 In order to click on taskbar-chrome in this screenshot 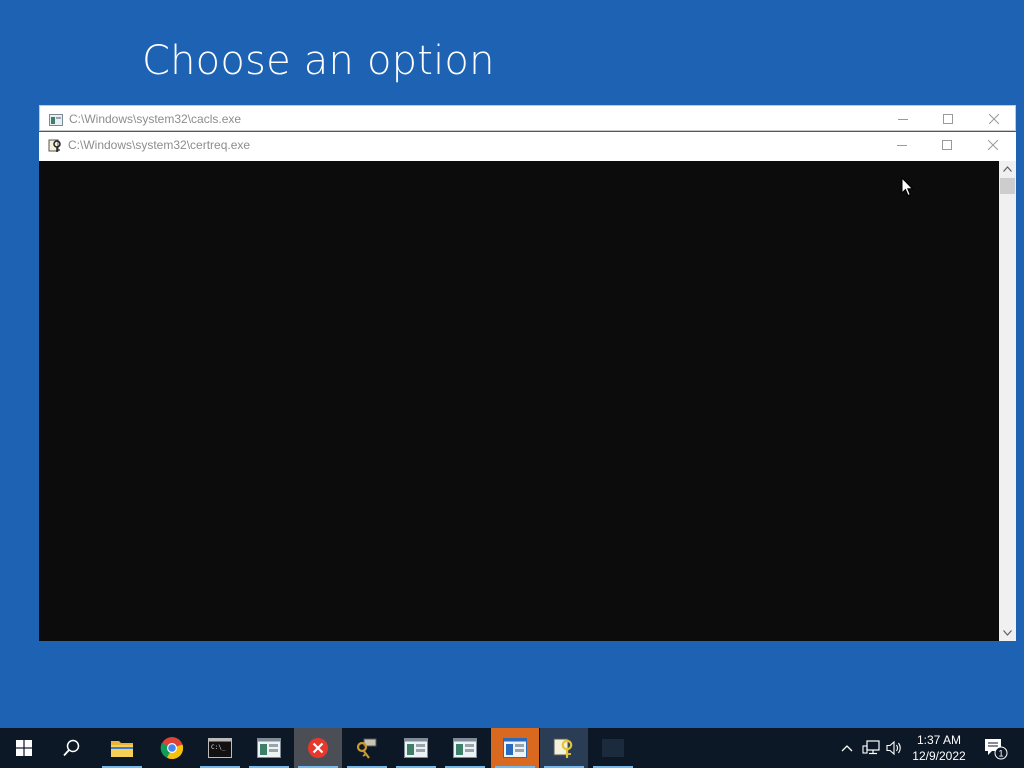, I will do `click(172, 748)`.